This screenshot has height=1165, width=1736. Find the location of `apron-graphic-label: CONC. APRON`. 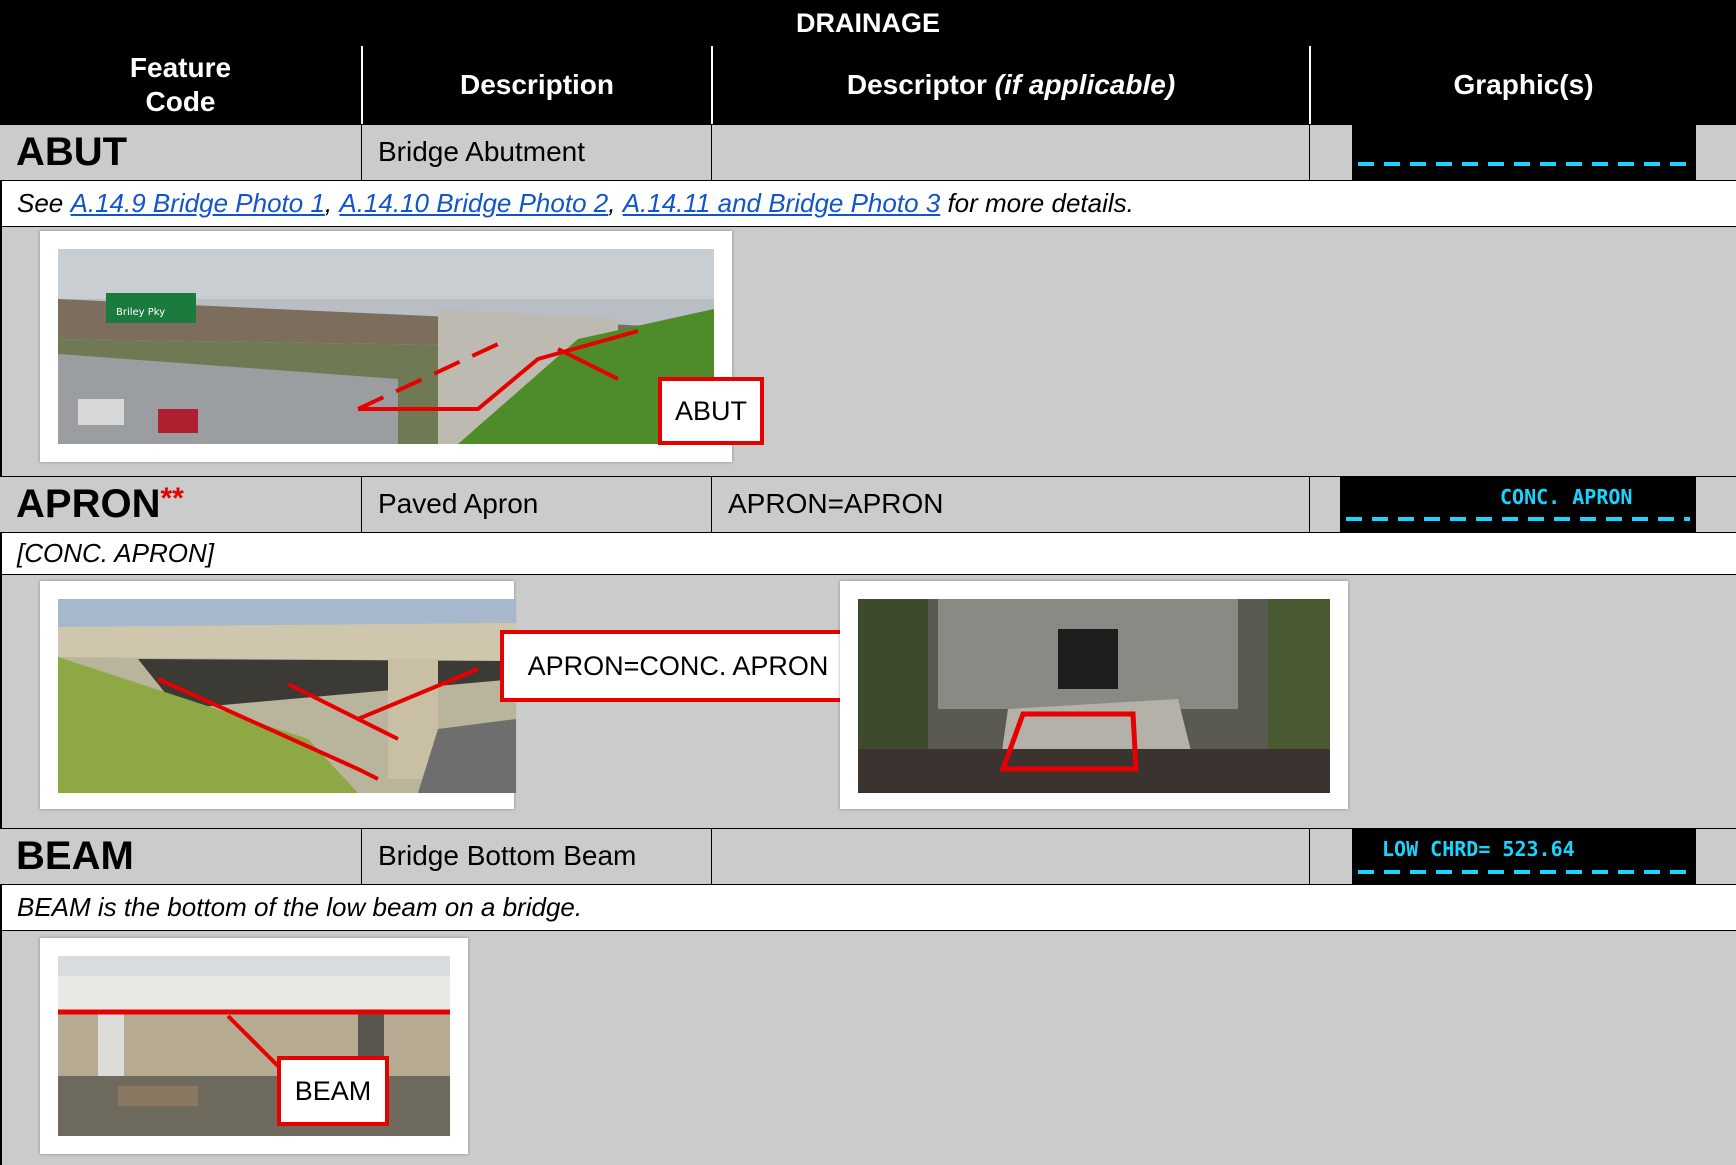

apron-graphic-label: CONC. APRON is located at coordinates (1566, 497).